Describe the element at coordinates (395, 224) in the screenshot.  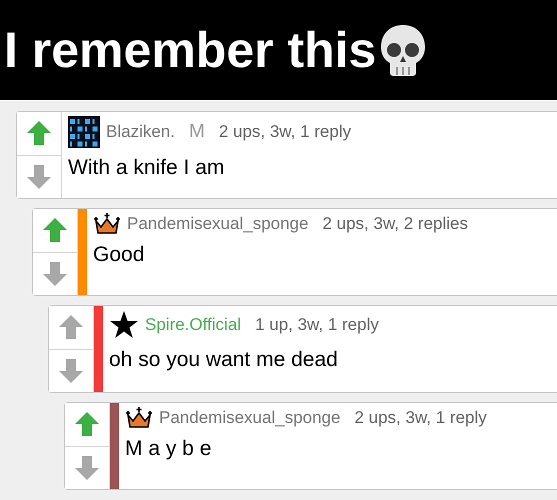
I see `comment-meta: 2 ups, 3w, 2 replies` at that location.